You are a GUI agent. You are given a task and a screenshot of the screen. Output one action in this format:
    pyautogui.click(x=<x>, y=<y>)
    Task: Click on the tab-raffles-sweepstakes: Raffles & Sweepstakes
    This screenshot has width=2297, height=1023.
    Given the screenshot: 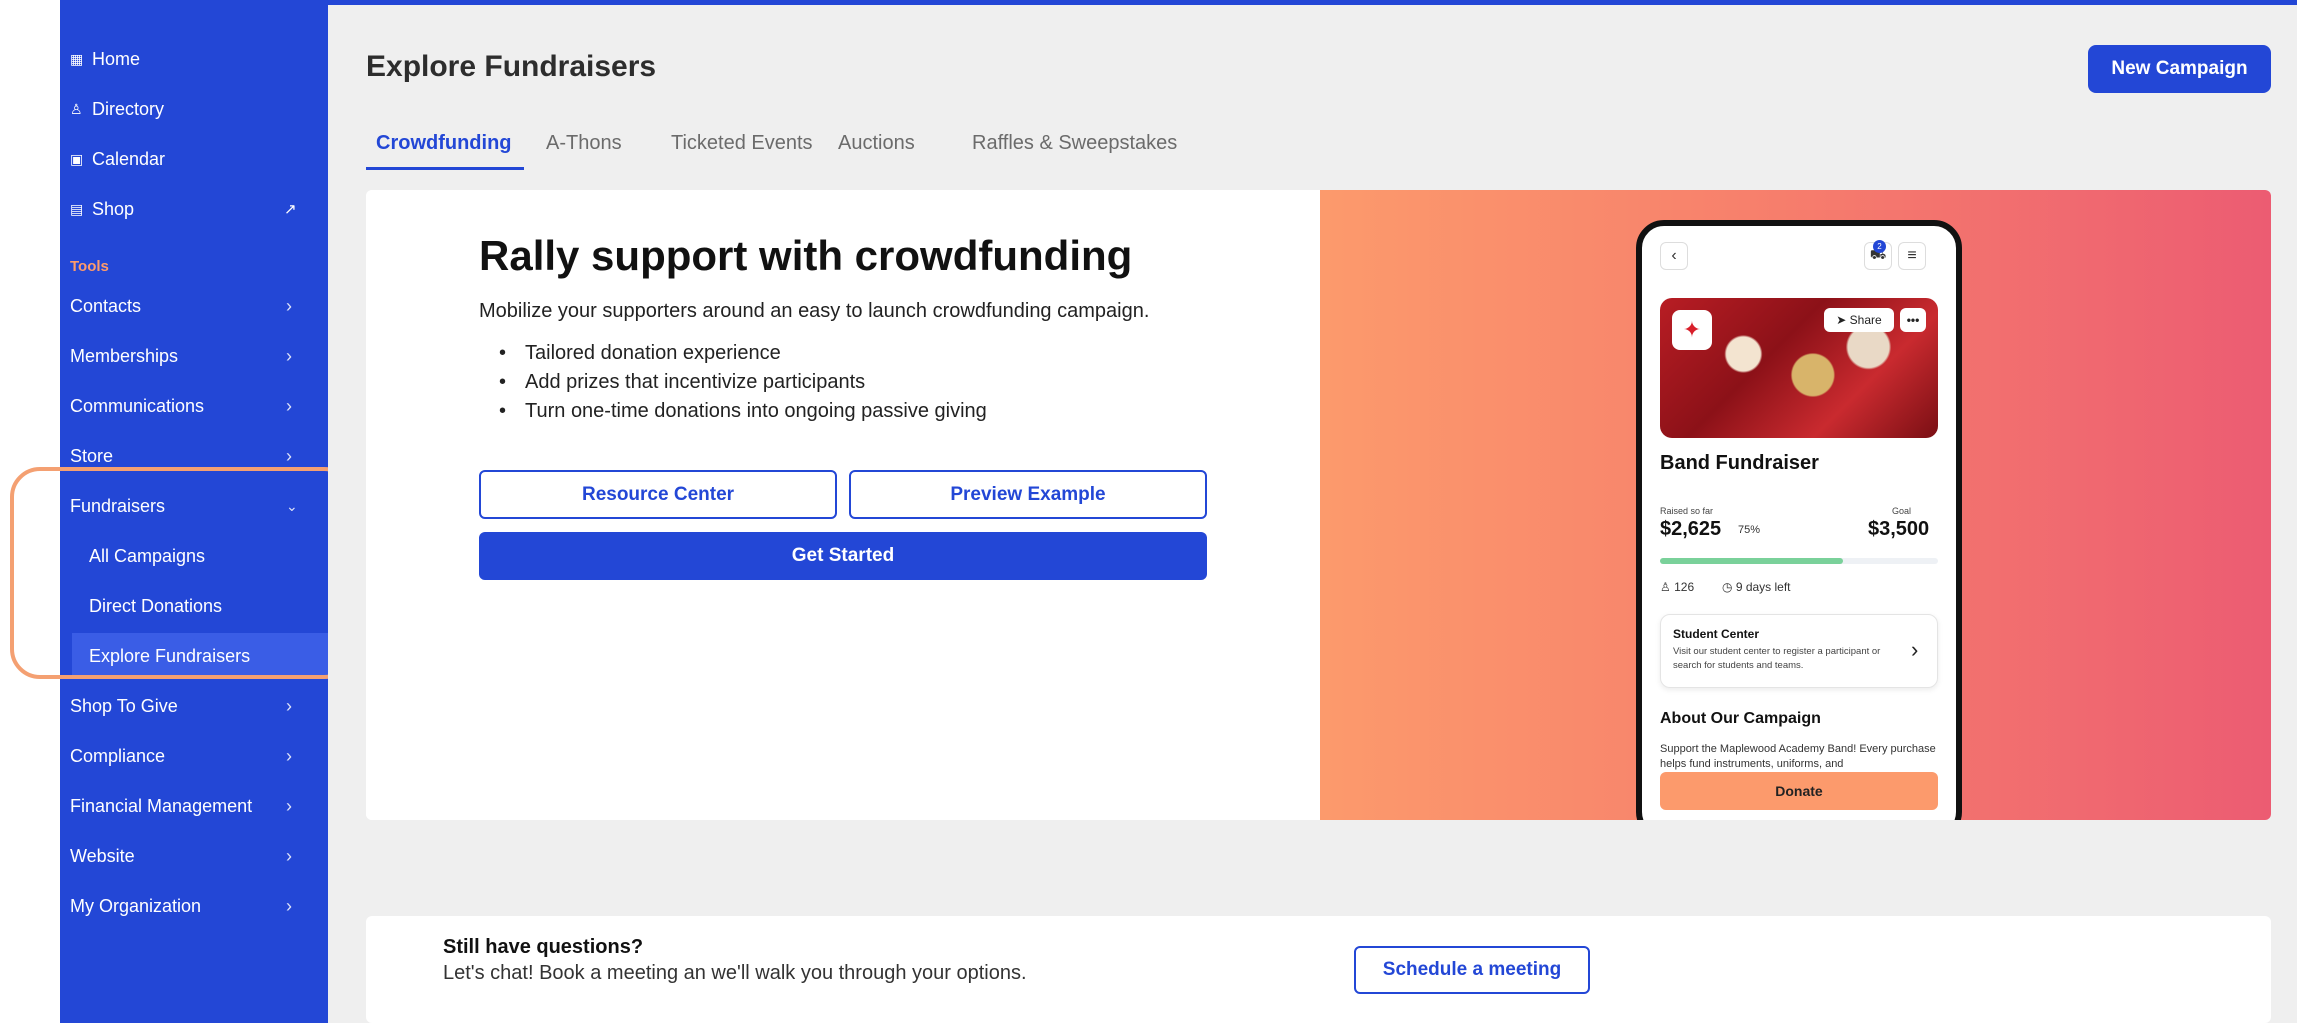 What is the action you would take?
    pyautogui.click(x=1074, y=143)
    